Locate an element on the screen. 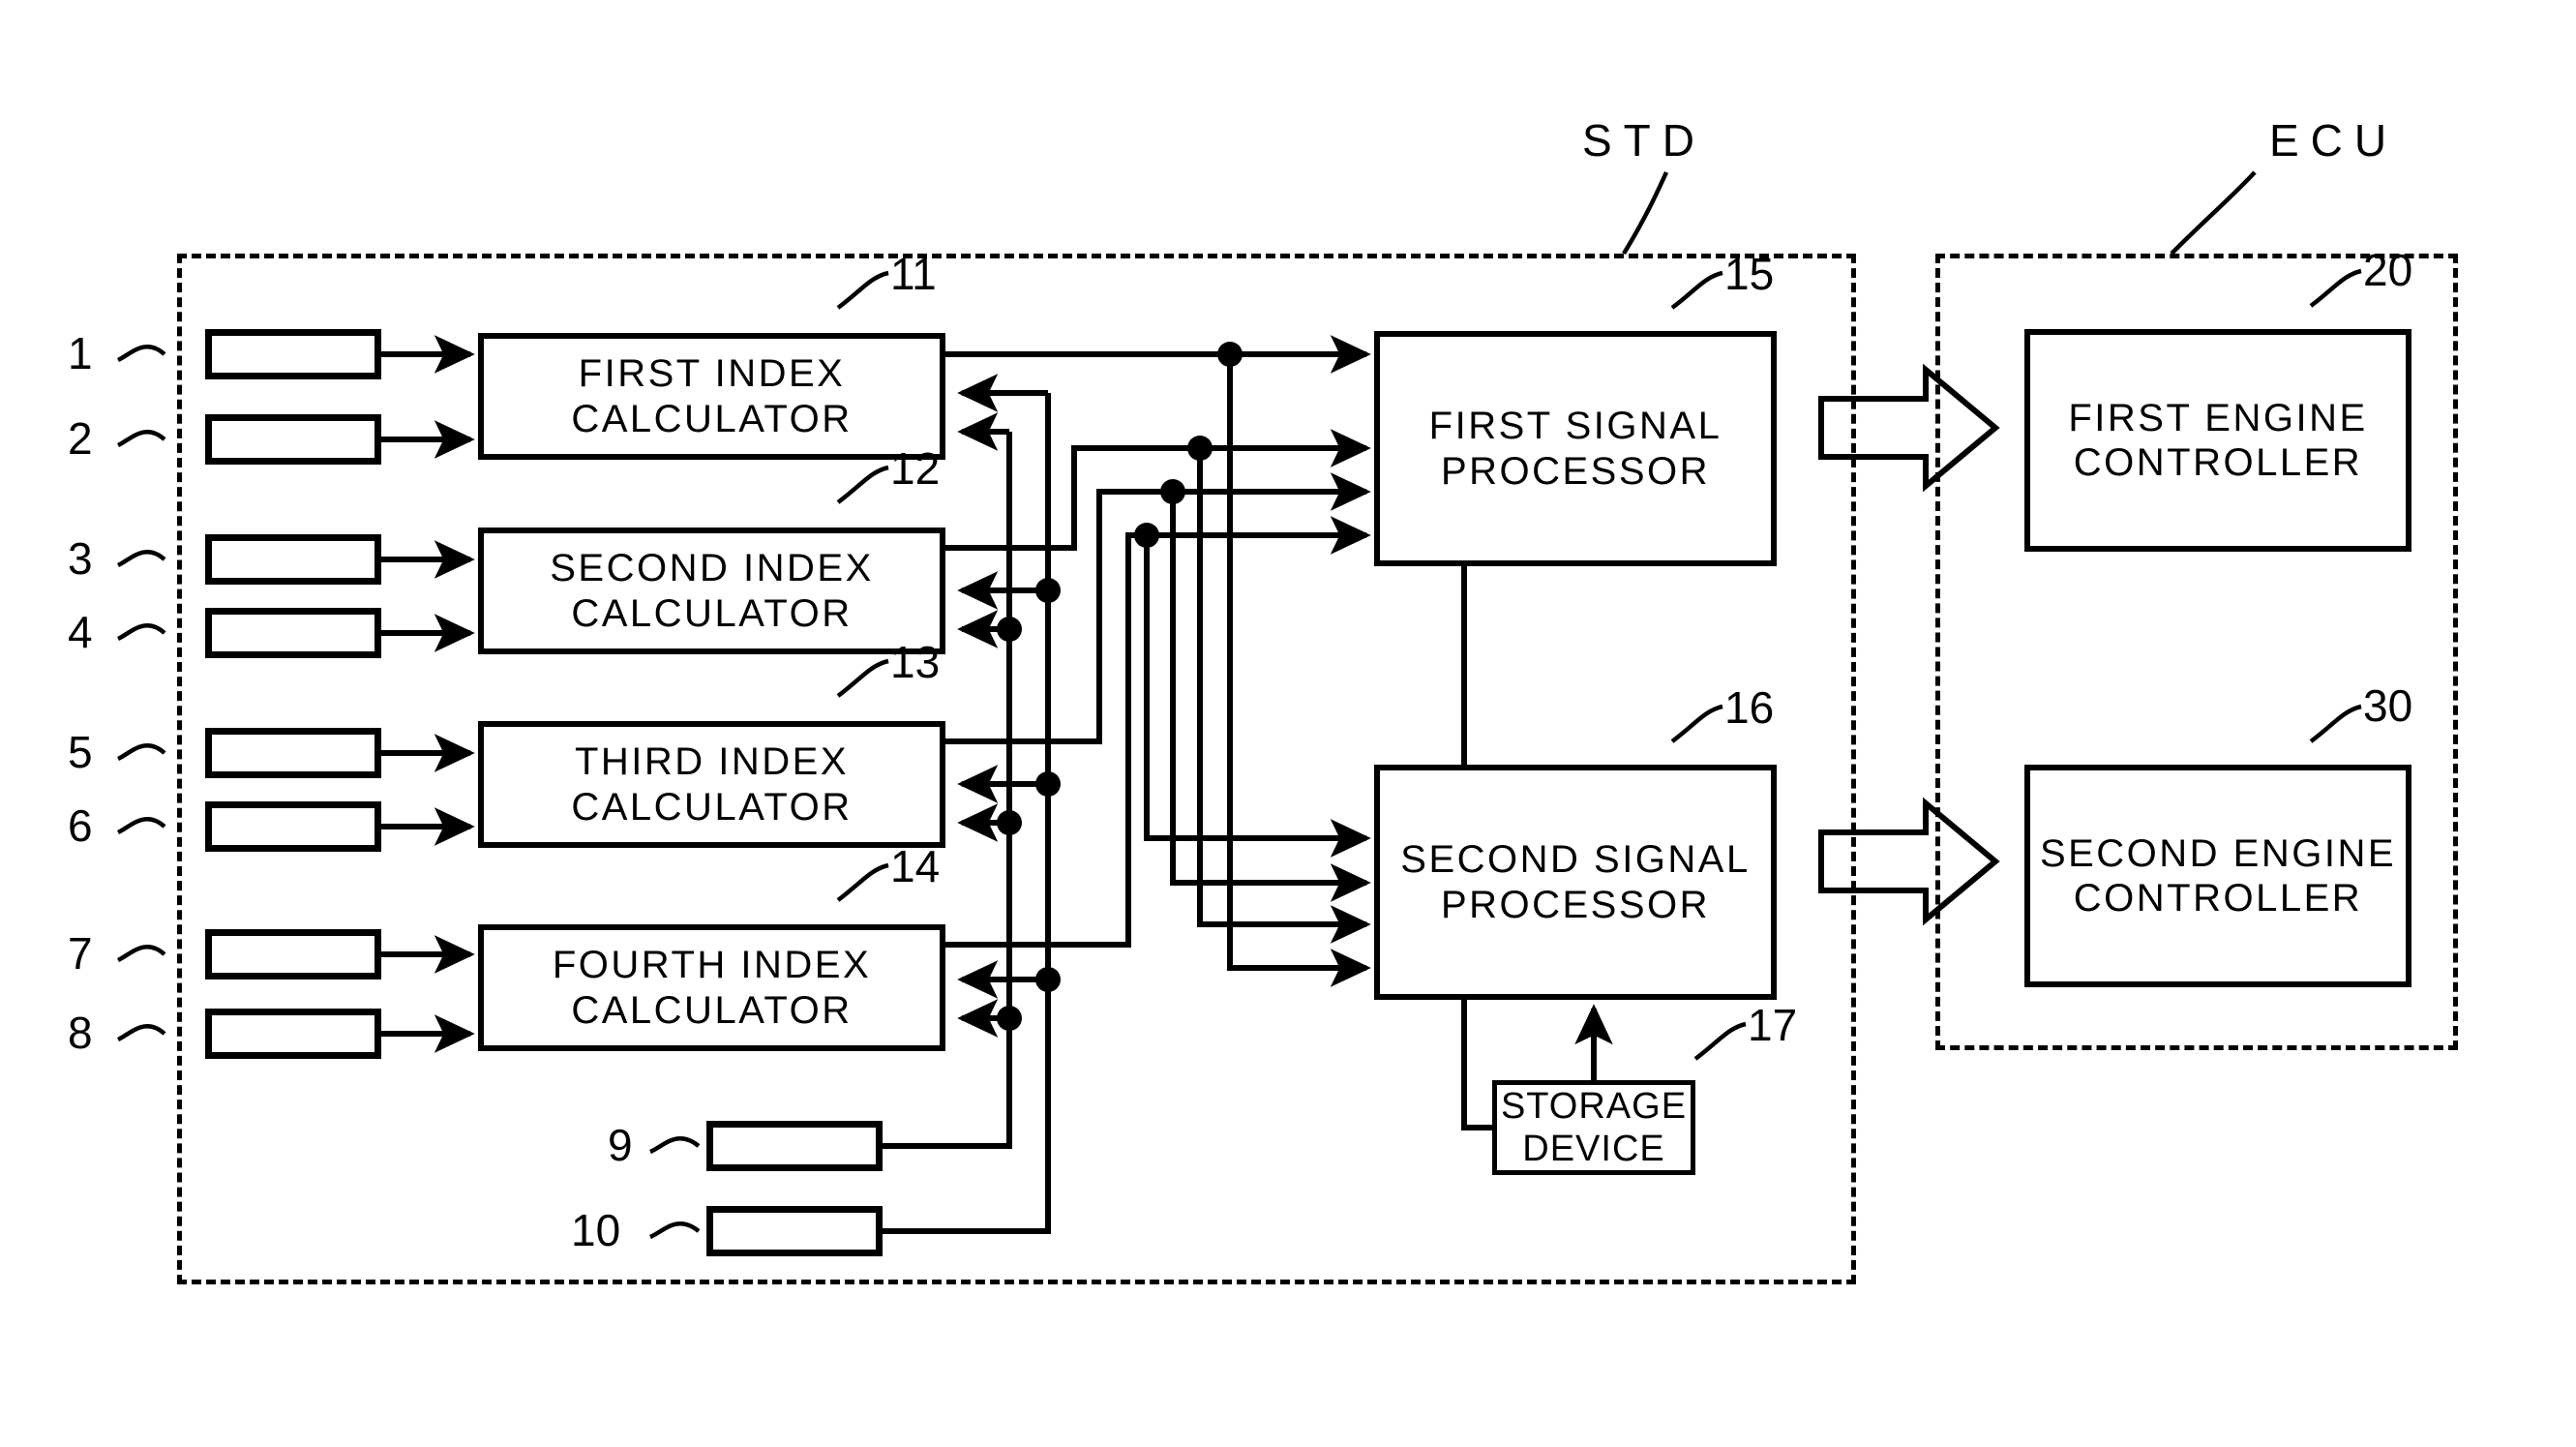 The width and height of the screenshot is (2576, 1447). block-third-index-calculator: THIRD INDEX CALCULATOR is located at coordinates (711, 784).